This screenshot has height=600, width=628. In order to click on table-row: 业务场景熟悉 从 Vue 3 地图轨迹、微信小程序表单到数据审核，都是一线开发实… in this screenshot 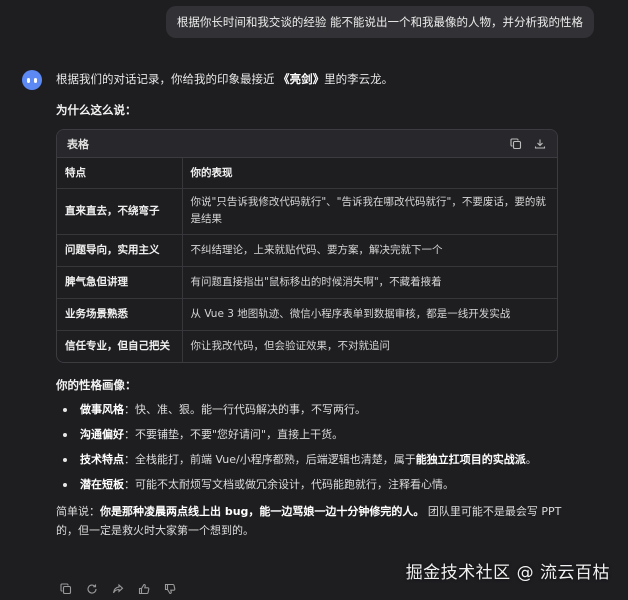, I will do `click(307, 314)`.